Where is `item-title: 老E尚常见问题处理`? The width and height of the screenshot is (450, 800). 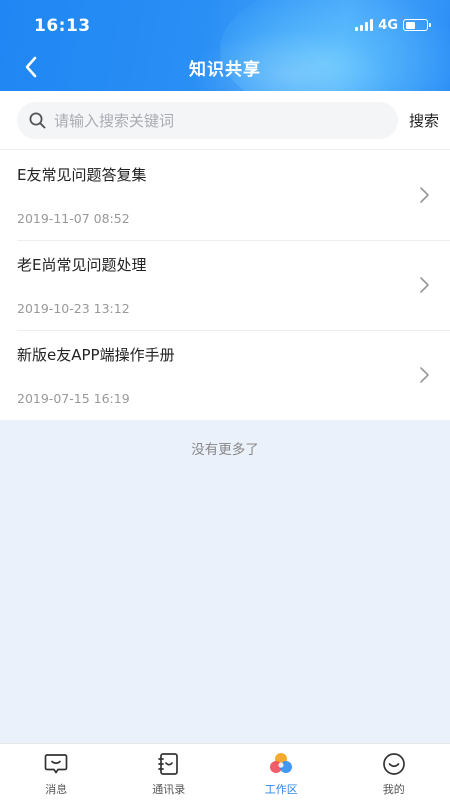 item-title: 老E尚常见问题处理 is located at coordinates (82, 265).